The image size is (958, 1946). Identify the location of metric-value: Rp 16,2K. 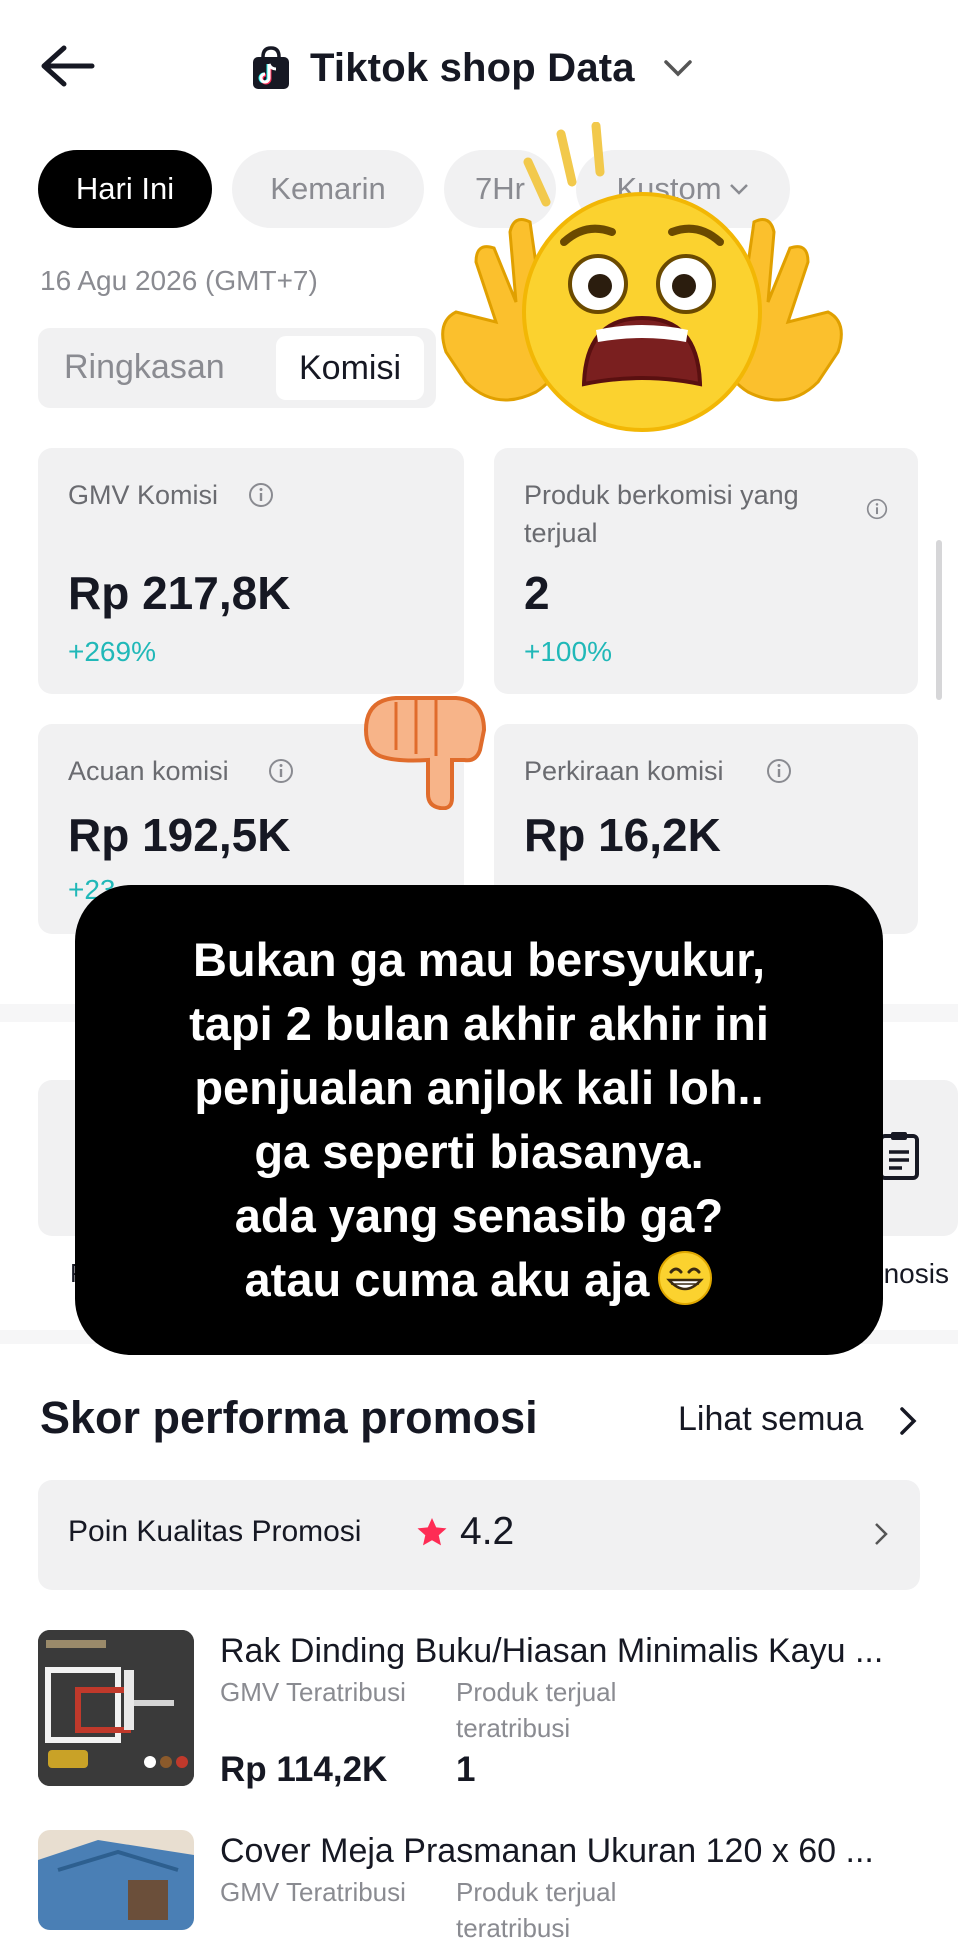
(622, 835).